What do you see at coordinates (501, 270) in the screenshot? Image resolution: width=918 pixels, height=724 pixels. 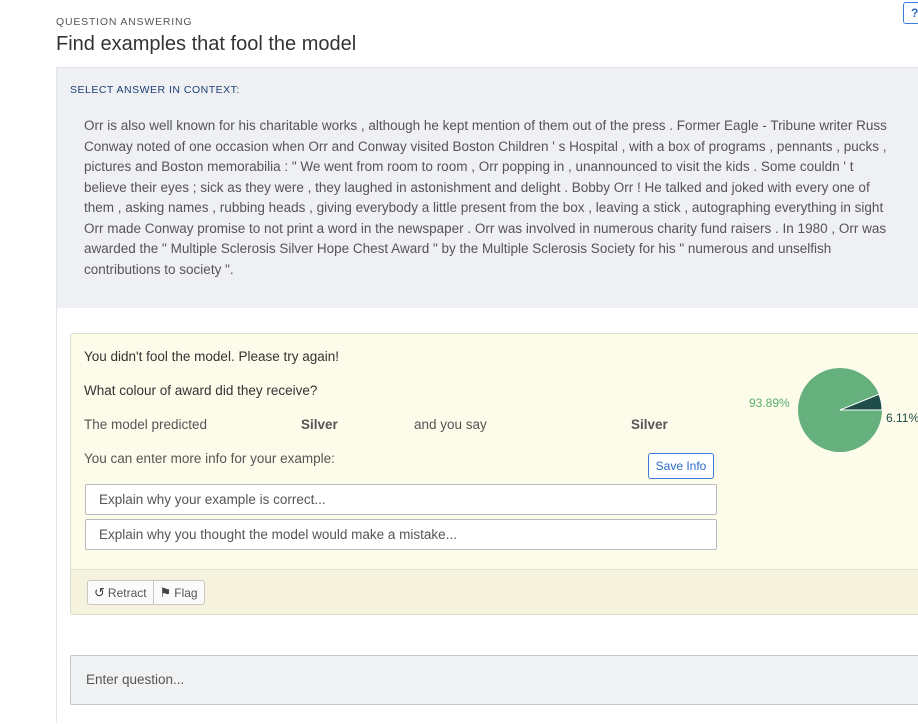 I see `context-line: contributions to society ".` at bounding box center [501, 270].